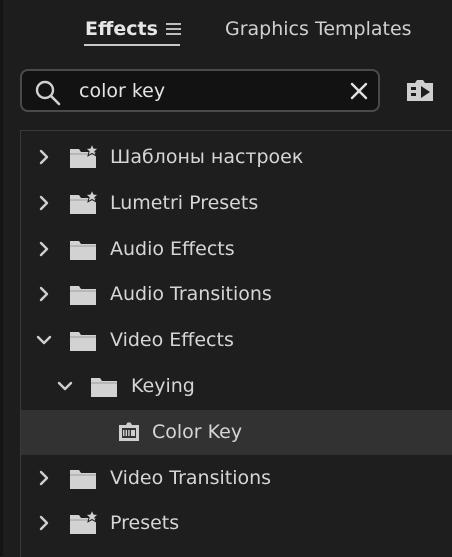  I want to click on tab-effects: Effects, so click(121, 29).